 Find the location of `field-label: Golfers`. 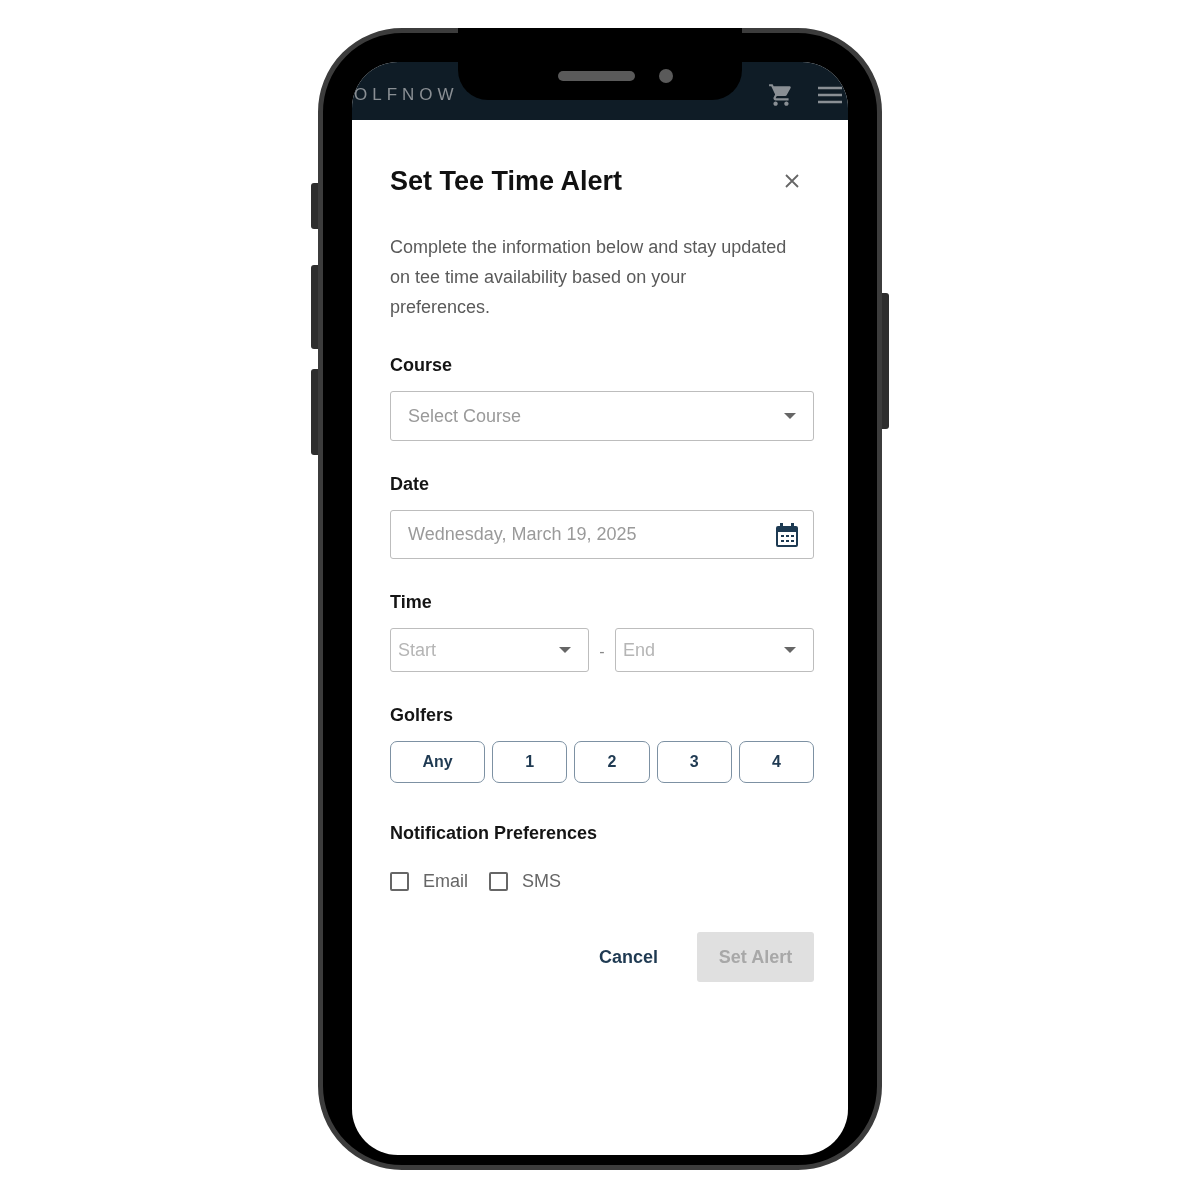

field-label: Golfers is located at coordinates (422, 715).